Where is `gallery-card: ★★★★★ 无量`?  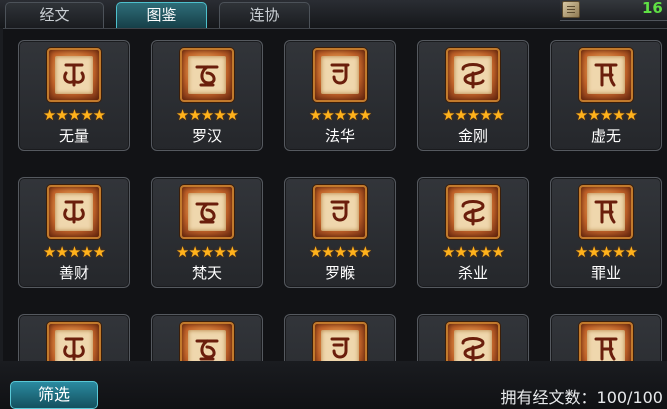
gallery-card: ★★★★★ 无量 is located at coordinates (74, 95).